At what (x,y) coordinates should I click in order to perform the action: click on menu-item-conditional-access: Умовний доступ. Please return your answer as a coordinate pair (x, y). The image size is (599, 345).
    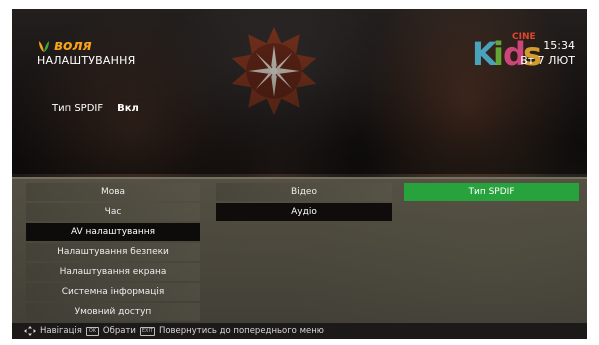
    Looking at the image, I should click on (113, 312).